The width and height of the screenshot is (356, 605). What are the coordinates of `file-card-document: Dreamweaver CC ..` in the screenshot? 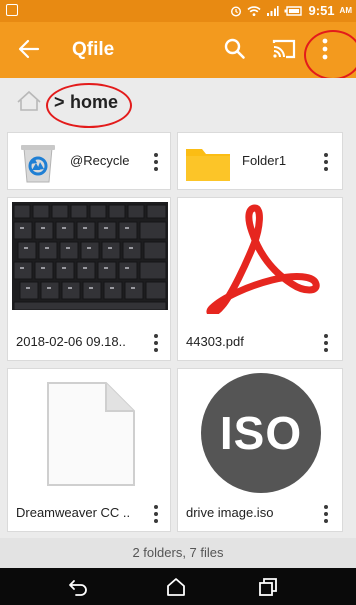 It's located at (89, 450).